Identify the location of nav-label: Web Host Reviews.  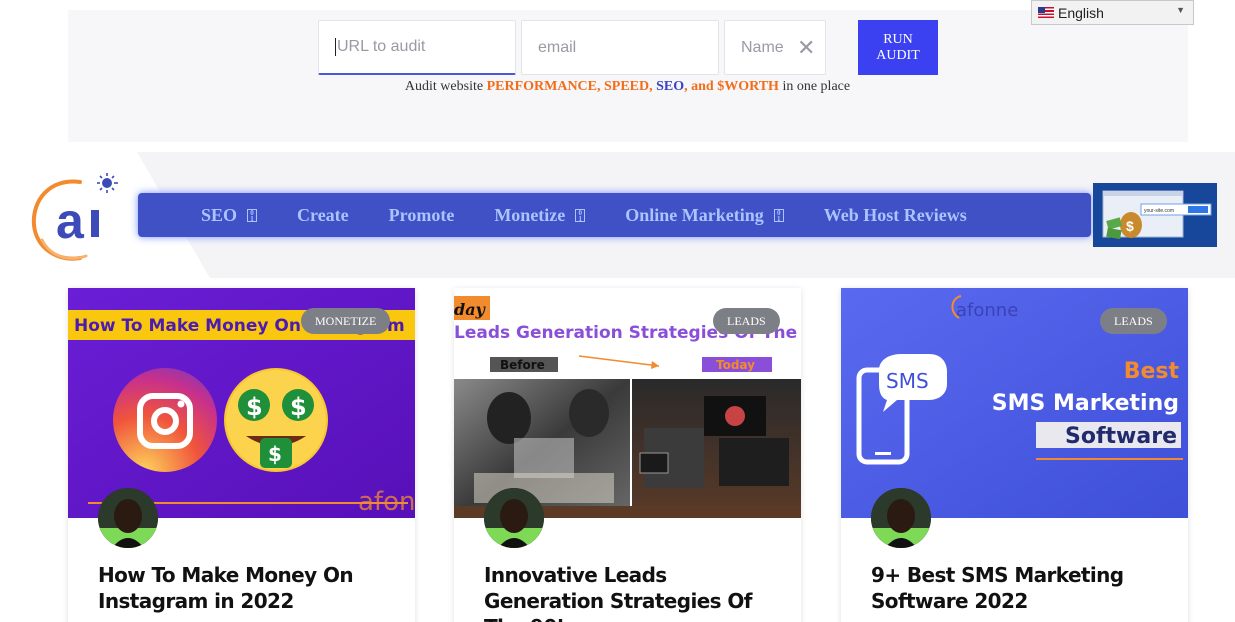
(895, 214).